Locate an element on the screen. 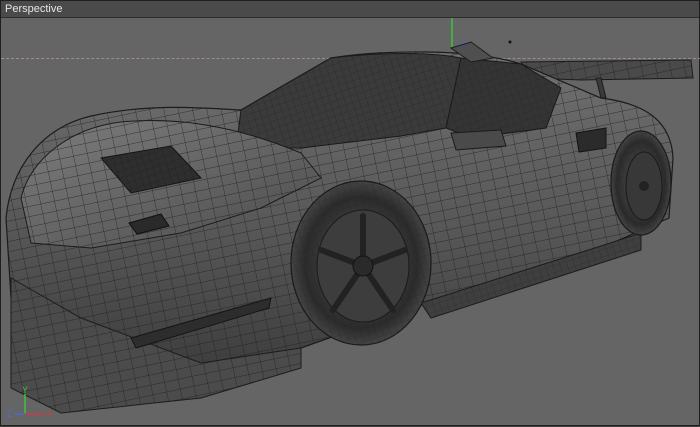  scene-marker is located at coordinates (510, 42).